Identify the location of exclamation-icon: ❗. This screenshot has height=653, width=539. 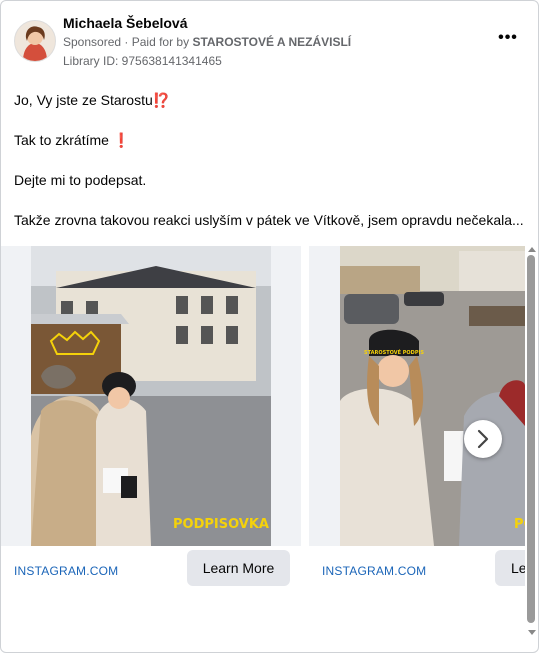
(121, 140).